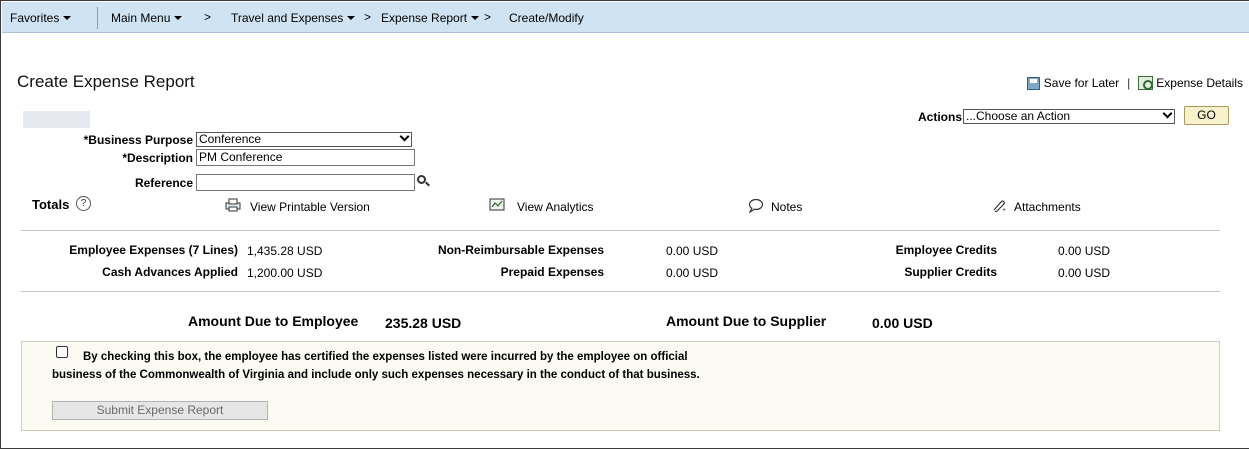  What do you see at coordinates (1081, 83) in the screenshot?
I see `save-for-later-link: Save for Later` at bounding box center [1081, 83].